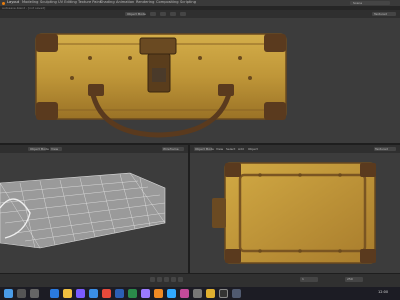 This screenshot has width=400, height=300. I want to click on br-menu-select: Select, so click(230, 149).